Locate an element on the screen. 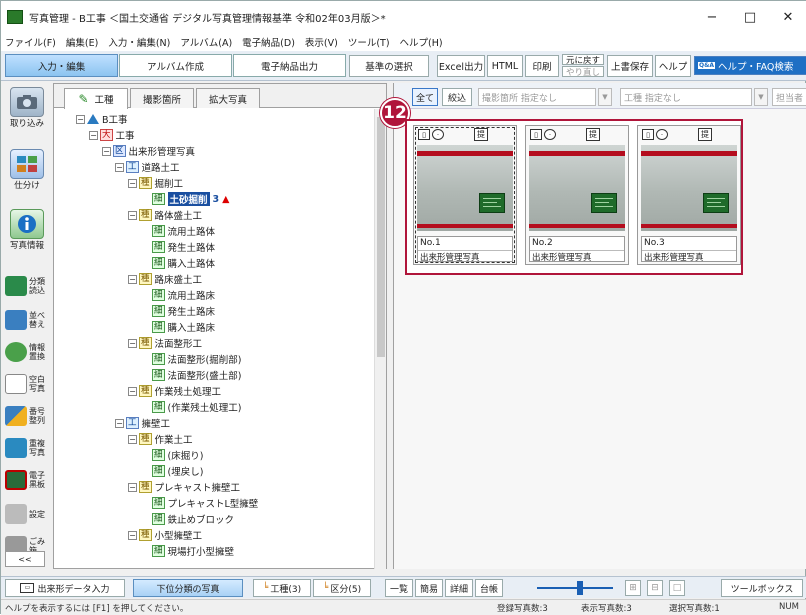 The width and height of the screenshot is (806, 615). tree-node: − 工道路土工 is located at coordinates (147, 167).